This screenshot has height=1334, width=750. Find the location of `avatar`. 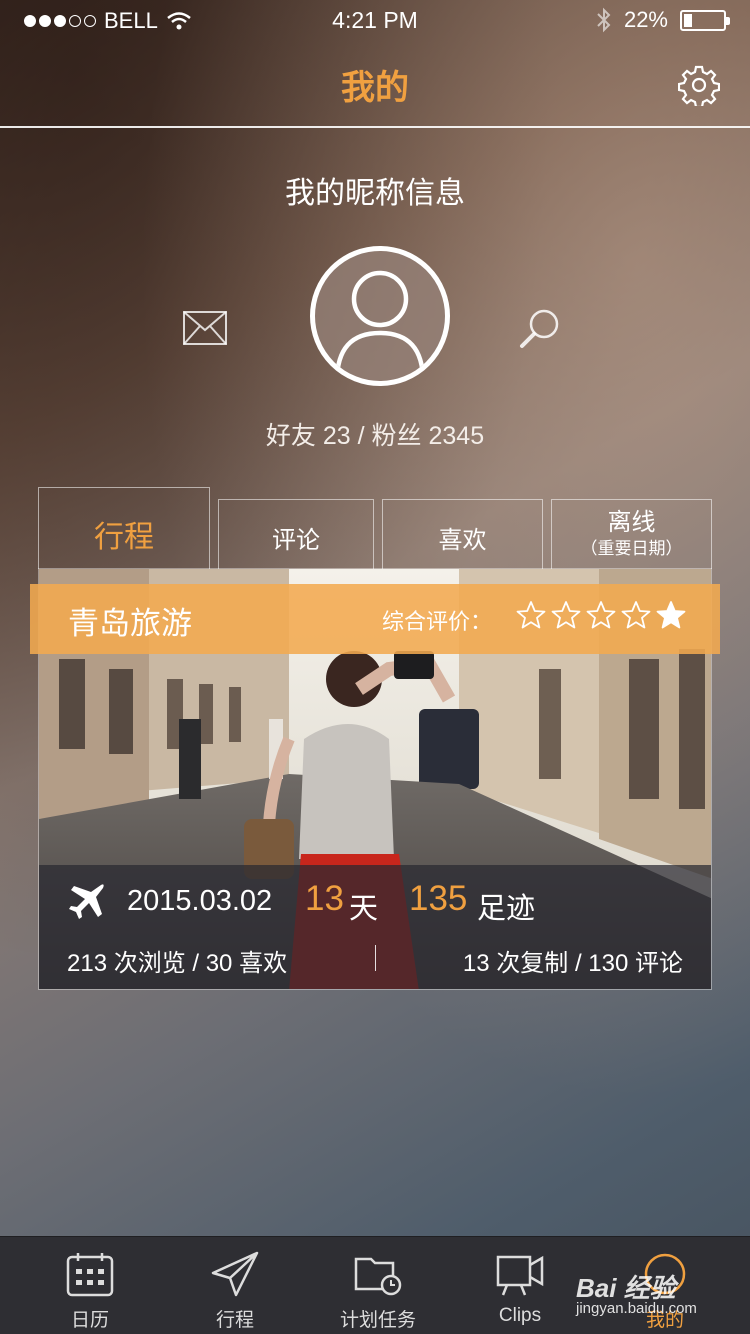

avatar is located at coordinates (380, 316).